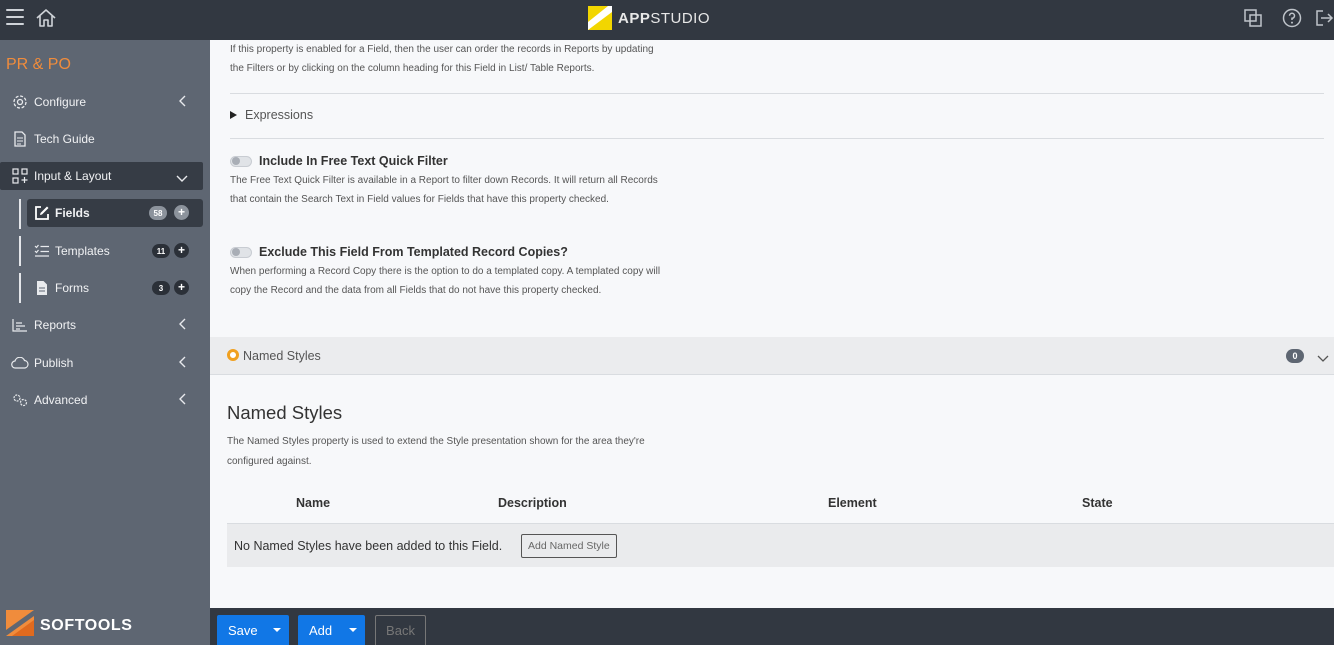 This screenshot has height=645, width=1334. What do you see at coordinates (1097, 503) in the screenshot?
I see `column-header-state: State` at bounding box center [1097, 503].